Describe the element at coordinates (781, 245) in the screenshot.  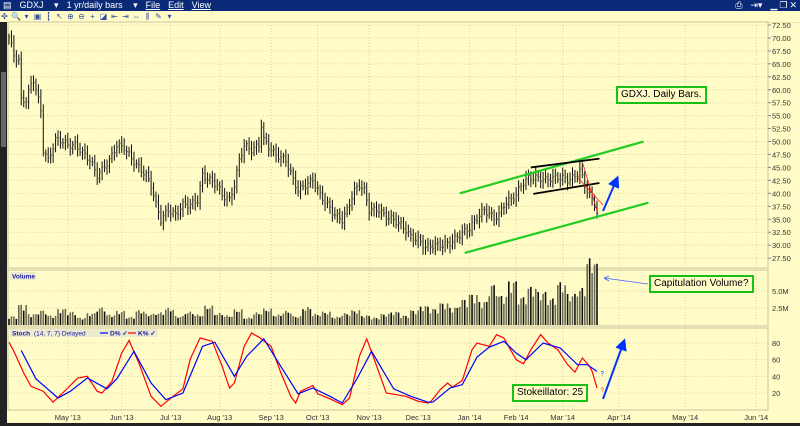
I see `price-tick-label: 30.00` at that location.